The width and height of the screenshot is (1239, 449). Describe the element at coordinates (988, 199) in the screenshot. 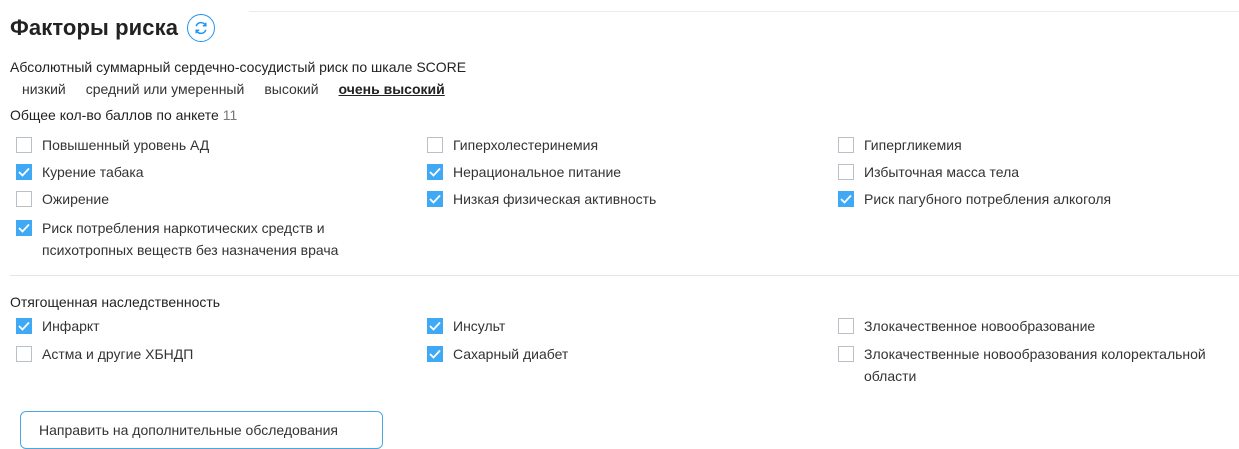

I see `checkbox-label: Риск пагубного потребления алкоголя` at that location.